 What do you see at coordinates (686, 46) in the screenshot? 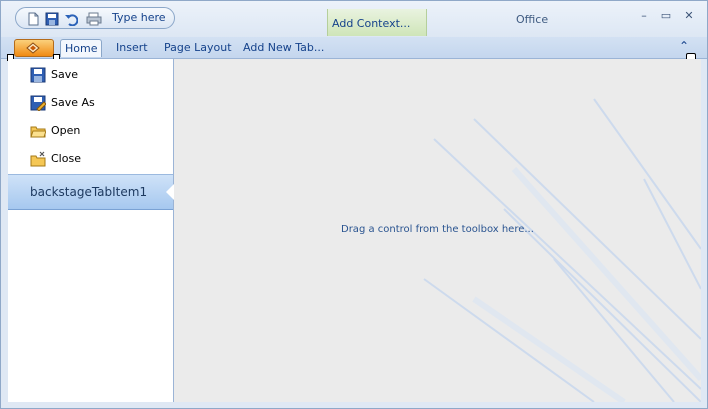
I see `collapse-ribbon-icon: ⌃` at bounding box center [686, 46].